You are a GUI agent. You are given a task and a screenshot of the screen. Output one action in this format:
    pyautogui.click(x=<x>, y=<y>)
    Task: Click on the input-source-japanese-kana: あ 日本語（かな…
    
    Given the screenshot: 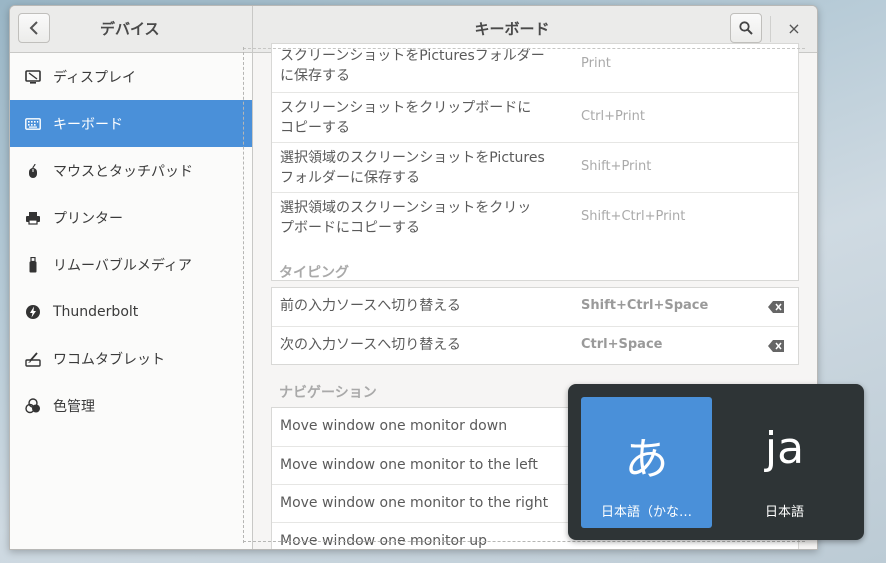 What is the action you would take?
    pyautogui.click(x=646, y=462)
    